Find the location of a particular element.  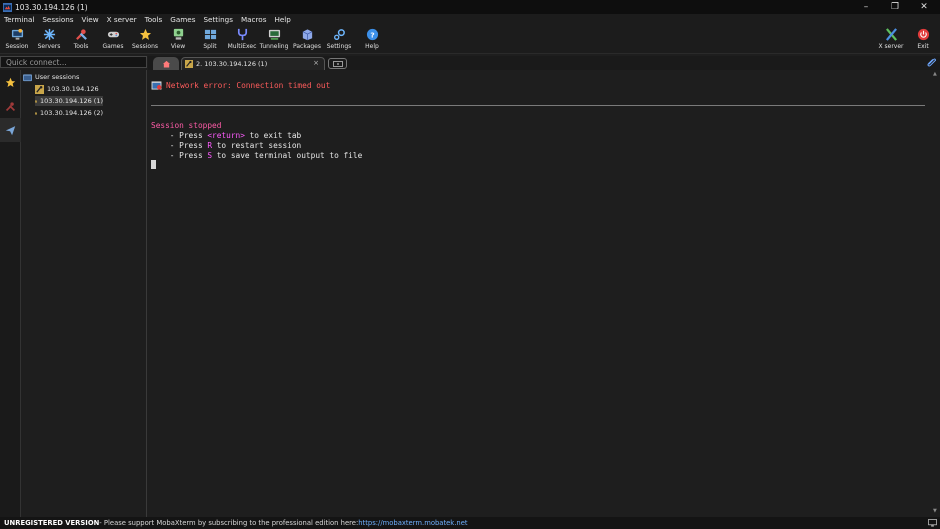

instruction-exit-tab: - Press <return> to exit tab is located at coordinates (226, 135).